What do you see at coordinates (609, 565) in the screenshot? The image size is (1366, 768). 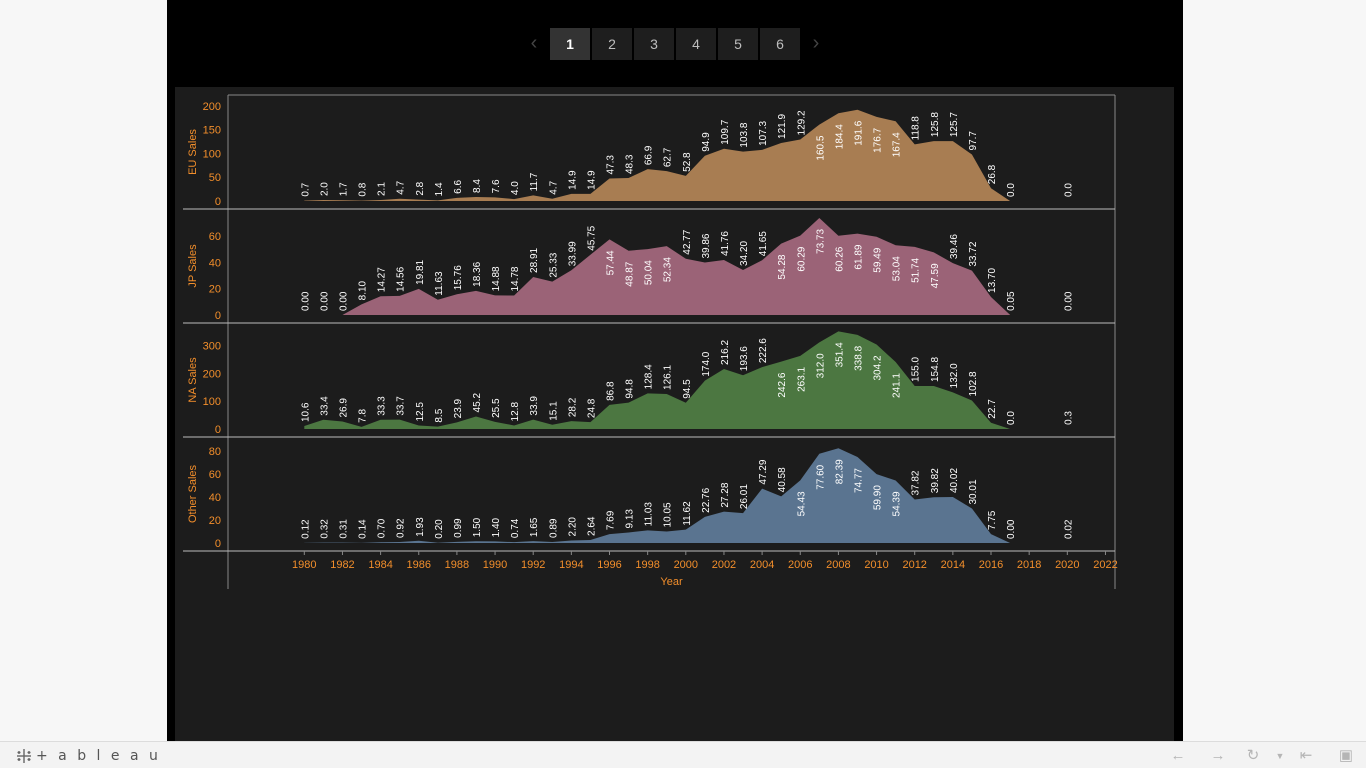 I see `x-tick-label: 1996` at bounding box center [609, 565].